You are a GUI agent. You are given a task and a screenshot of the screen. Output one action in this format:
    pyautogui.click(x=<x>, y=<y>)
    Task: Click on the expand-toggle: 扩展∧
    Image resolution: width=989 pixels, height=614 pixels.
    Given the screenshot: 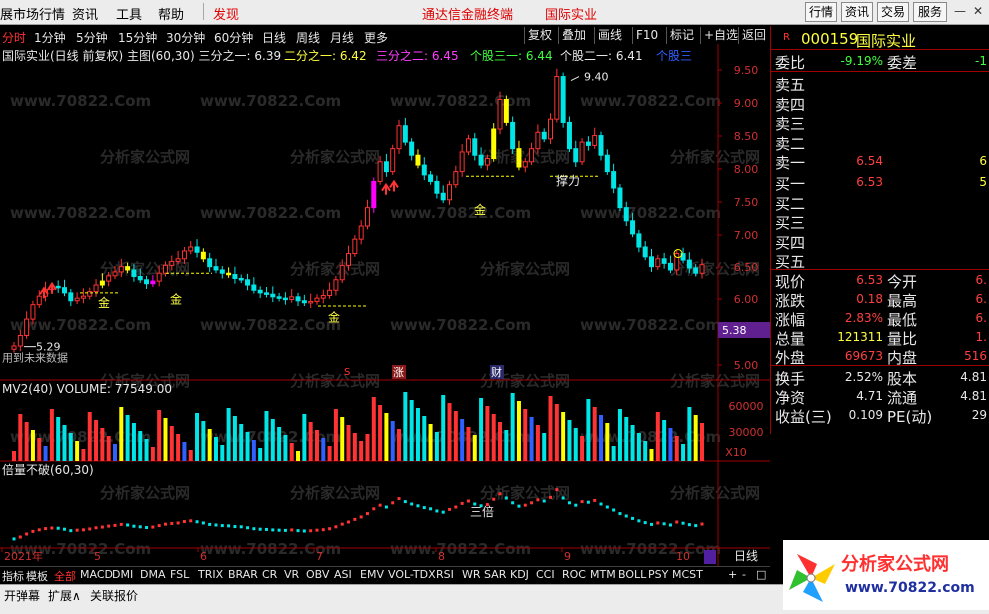 What is the action you would take?
    pyautogui.click(x=64, y=595)
    